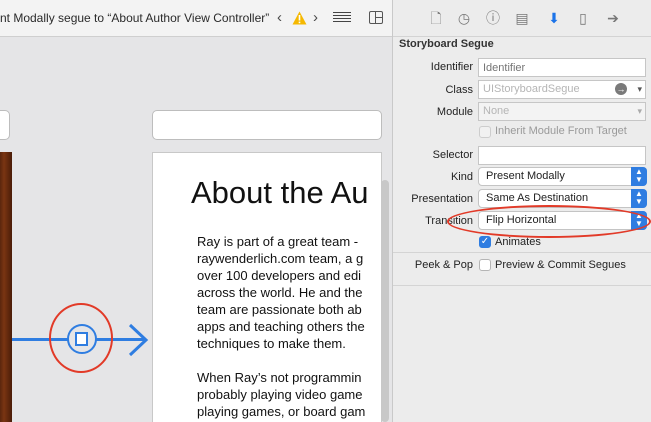 This screenshot has height=422, width=651. What do you see at coordinates (537, 198) in the screenshot?
I see `presentation-value: Same As Destination` at bounding box center [537, 198].